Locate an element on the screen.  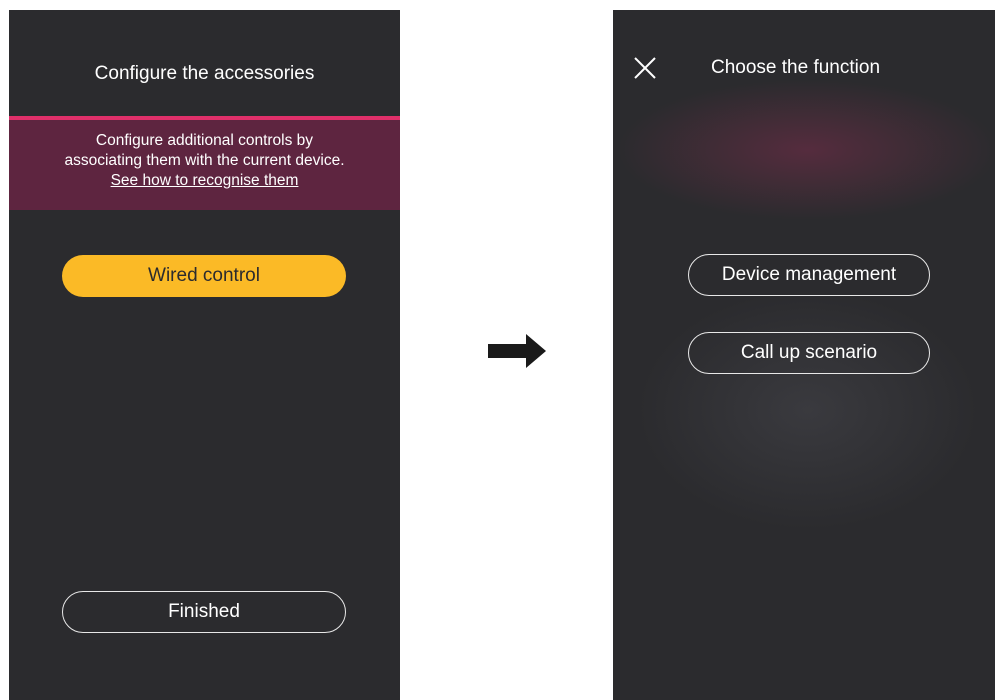
recognise-link: See how to recognise them is located at coordinates (205, 181).